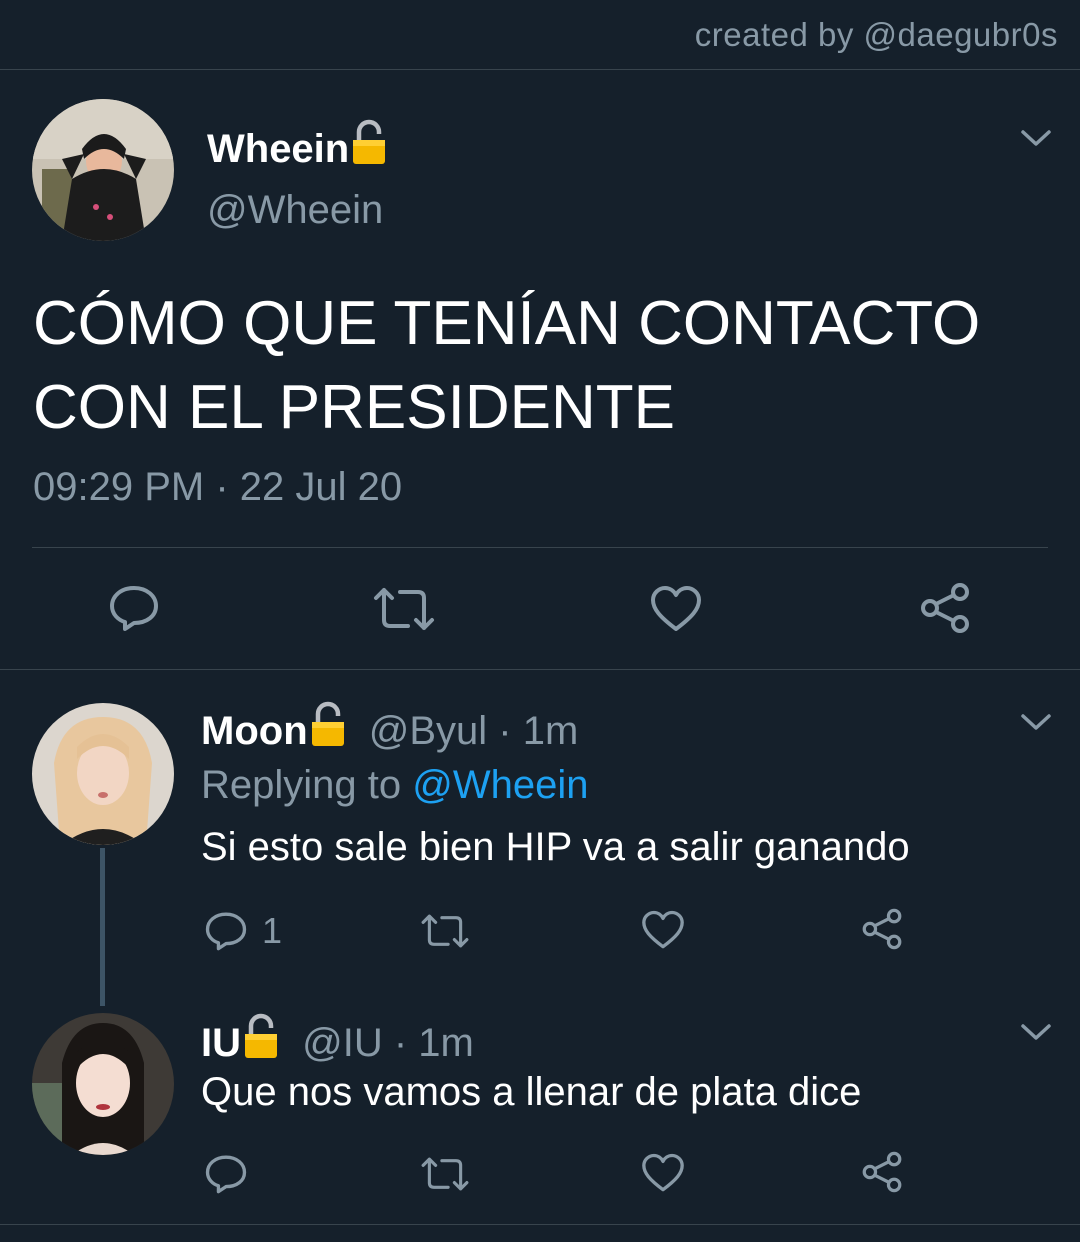  What do you see at coordinates (342, 1043) in the screenshot?
I see `handle: @IU` at bounding box center [342, 1043].